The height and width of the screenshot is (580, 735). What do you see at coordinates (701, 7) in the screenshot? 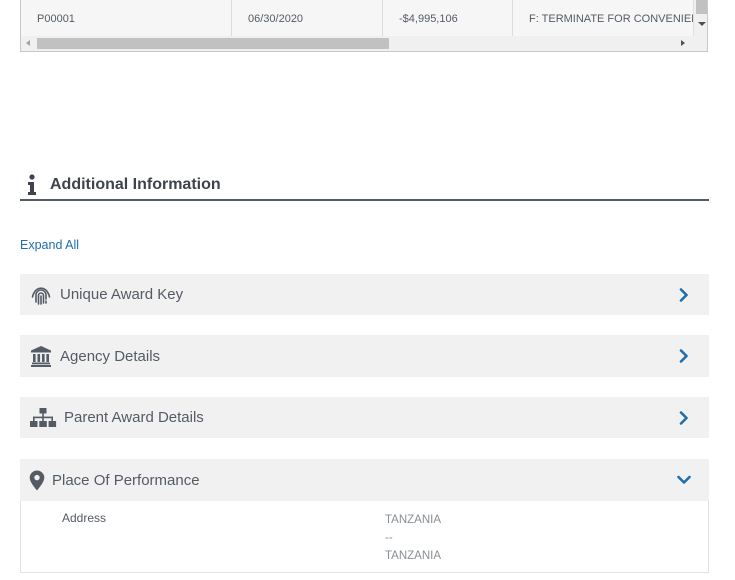
I see `vertical-scrollbar-thumb` at bounding box center [701, 7].